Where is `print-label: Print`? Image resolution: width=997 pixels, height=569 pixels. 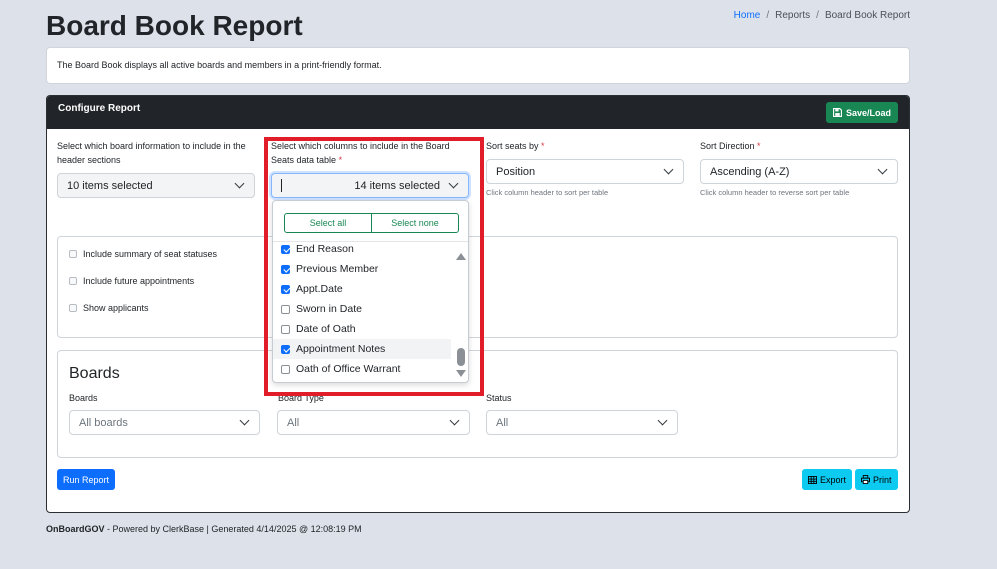
print-label: Print is located at coordinates (882, 479).